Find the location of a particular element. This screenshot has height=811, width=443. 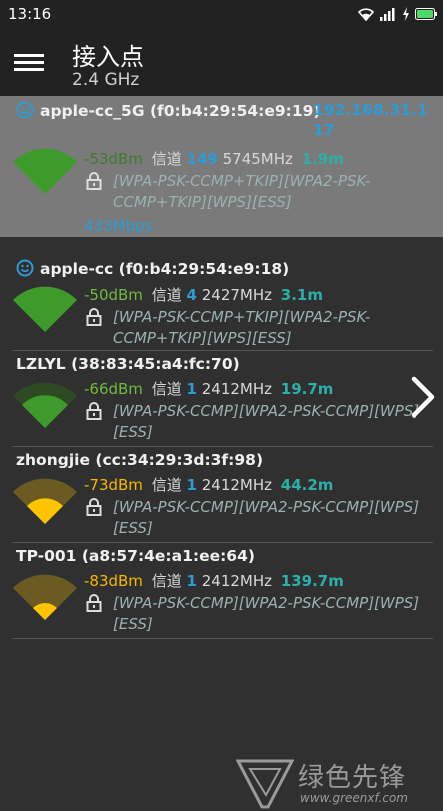

signal-dbm: -83dBm is located at coordinates (113, 581).